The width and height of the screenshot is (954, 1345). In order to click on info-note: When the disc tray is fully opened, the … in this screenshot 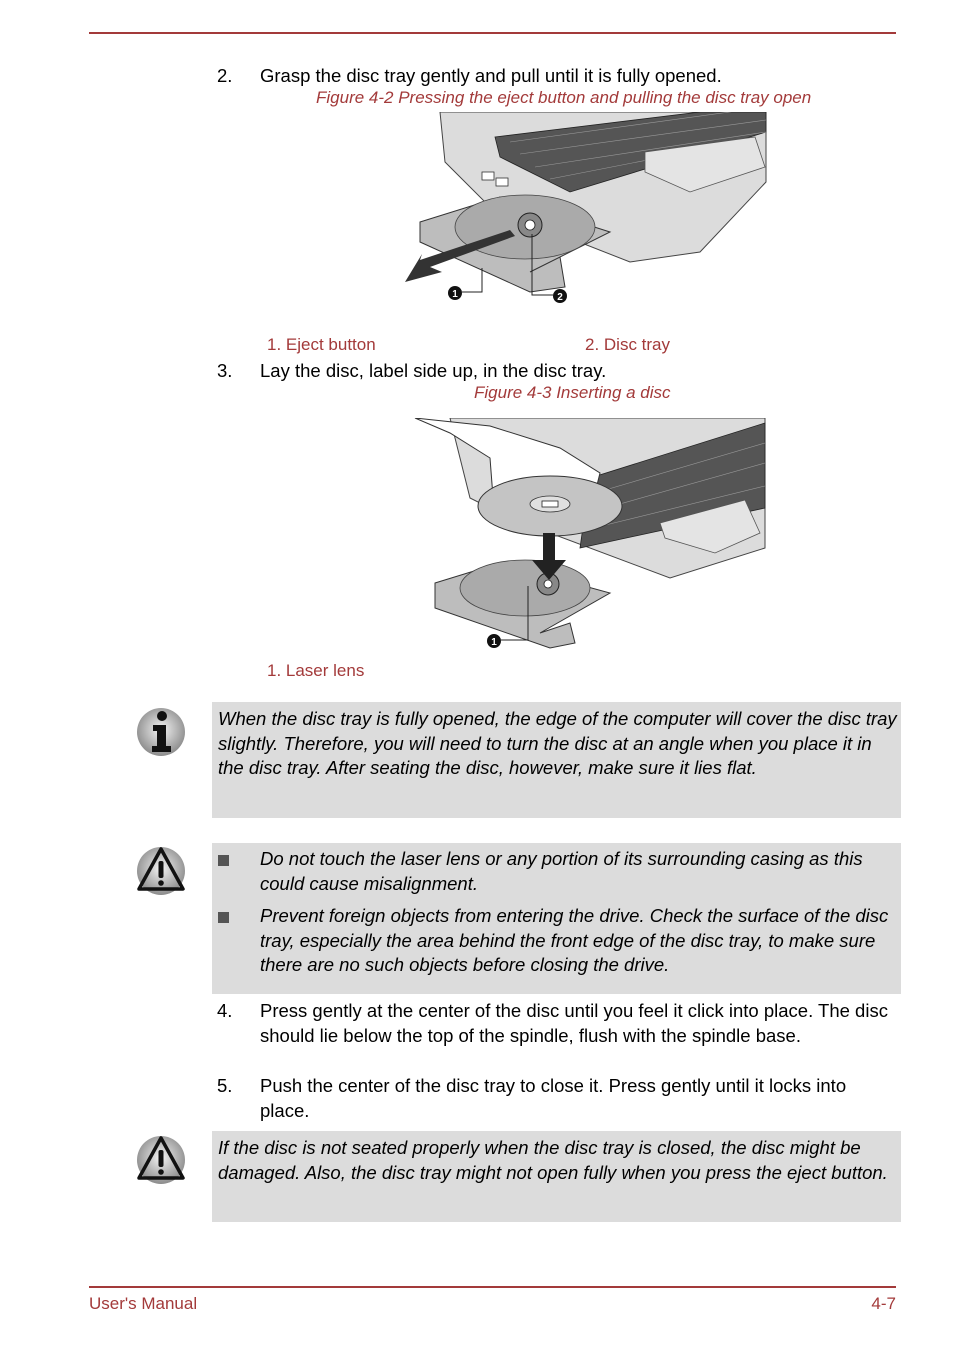, I will do `click(556, 760)`.